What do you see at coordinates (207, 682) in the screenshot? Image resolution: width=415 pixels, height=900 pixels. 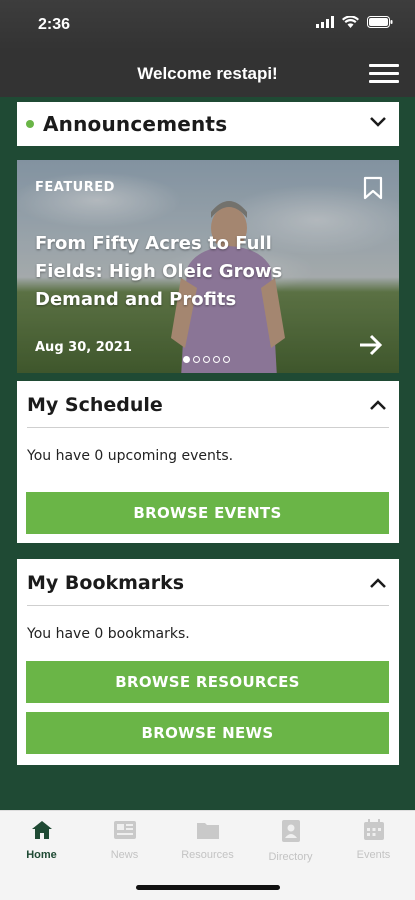 I see `browse-resources-button: BROWSE RESOURCES` at bounding box center [207, 682].